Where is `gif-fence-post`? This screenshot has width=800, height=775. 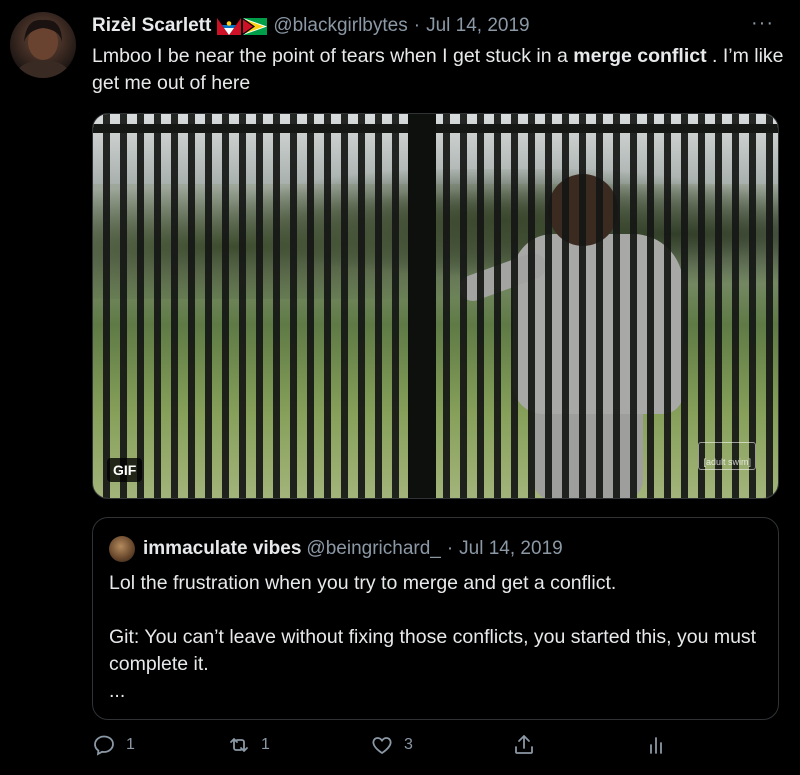 gif-fence-post is located at coordinates (422, 306).